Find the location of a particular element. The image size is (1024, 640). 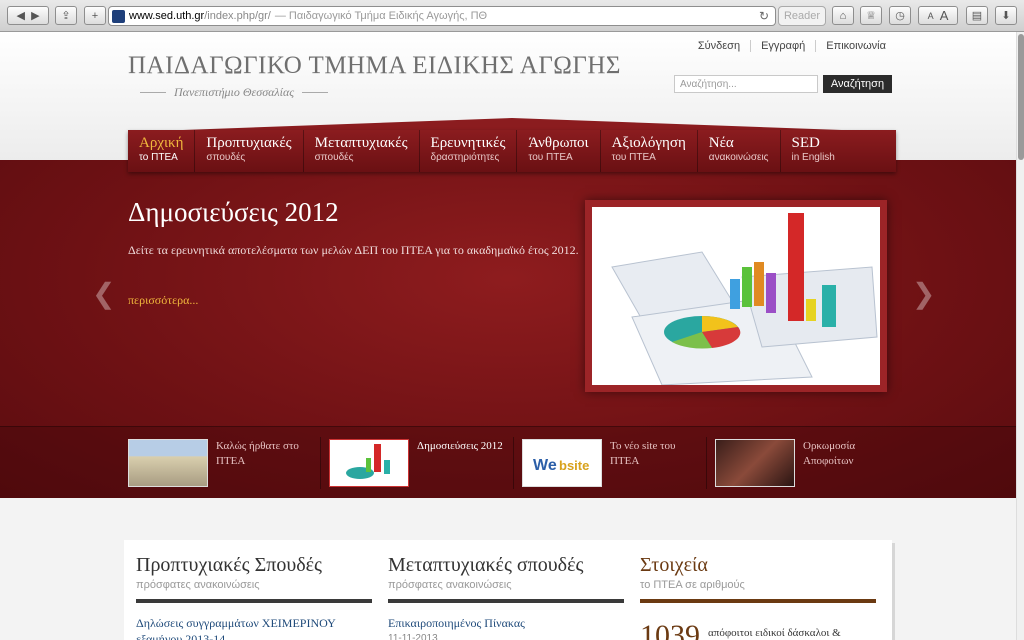

nav-subtitle: ανακοινώσεις is located at coordinates (738, 157).